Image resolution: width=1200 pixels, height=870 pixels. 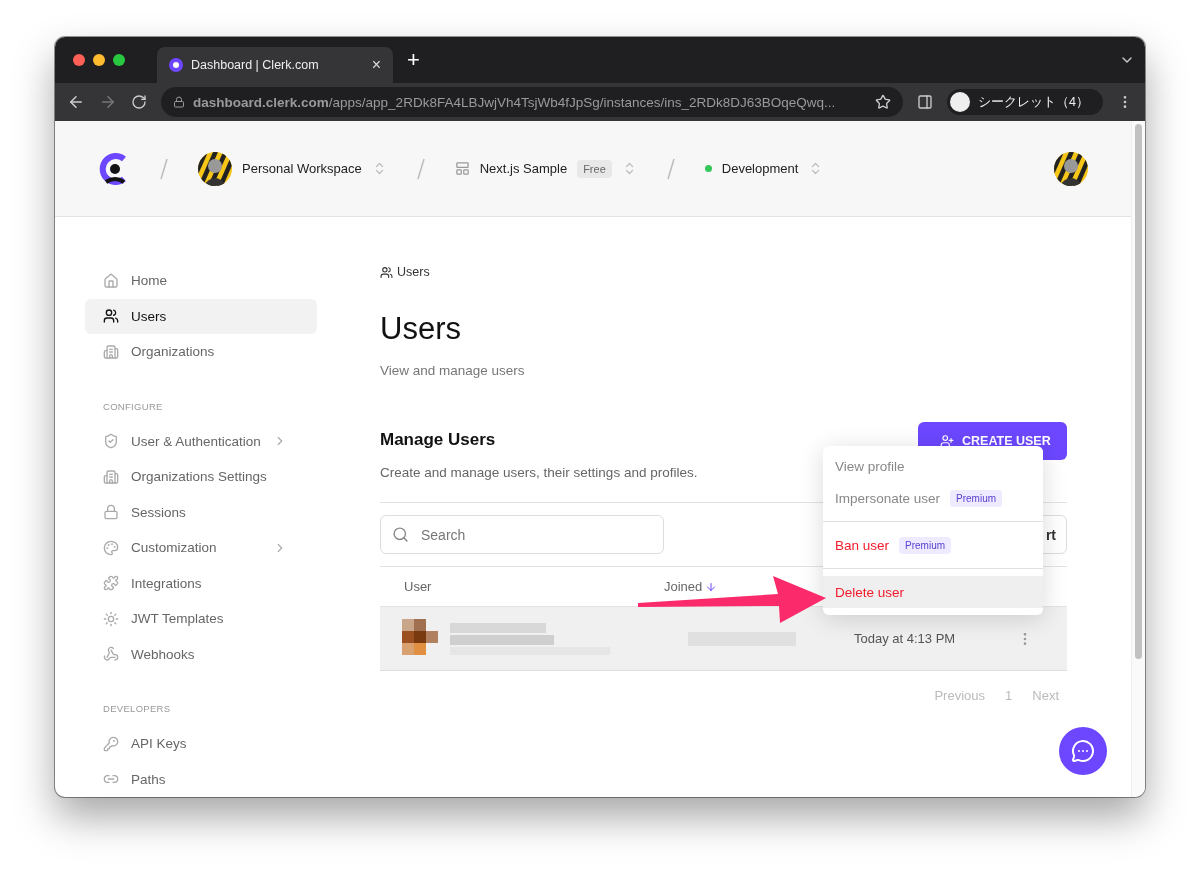 I want to click on sort-arrow-icon, so click(x=711, y=586).